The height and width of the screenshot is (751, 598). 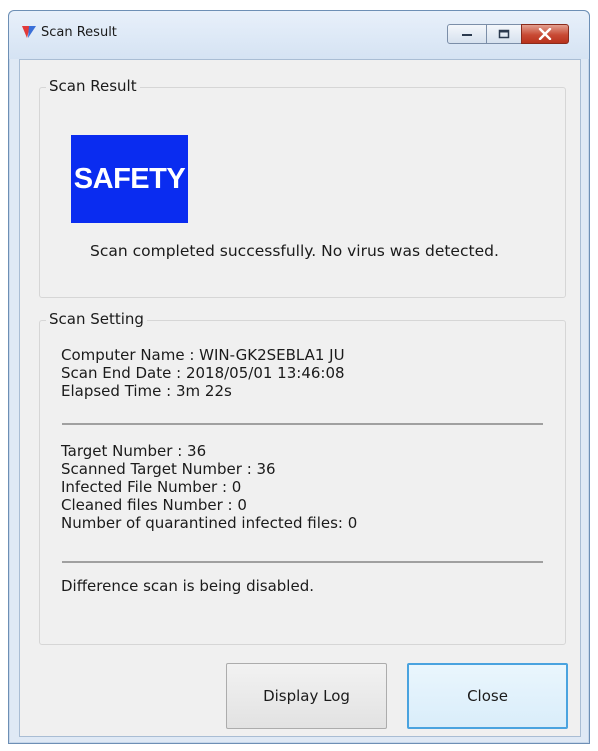 I want to click on window-title: Scan Result, so click(x=79, y=32).